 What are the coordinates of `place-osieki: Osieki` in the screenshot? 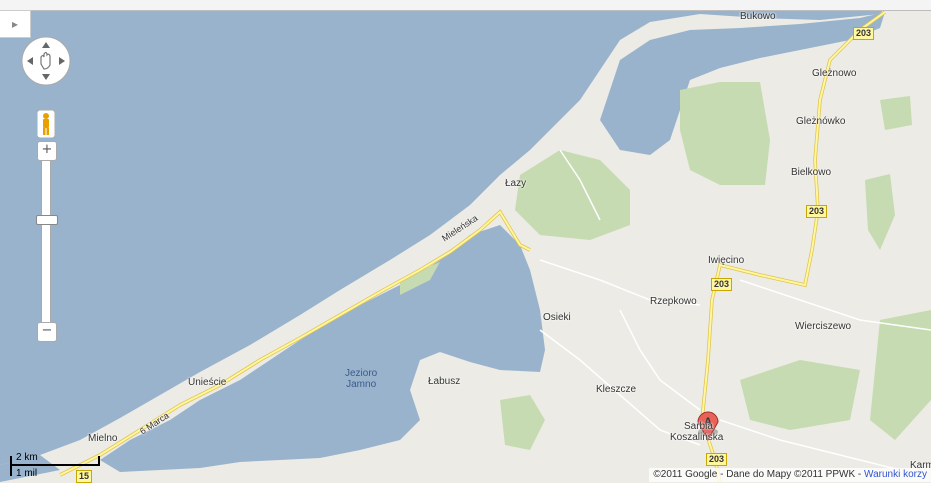 It's located at (557, 317).